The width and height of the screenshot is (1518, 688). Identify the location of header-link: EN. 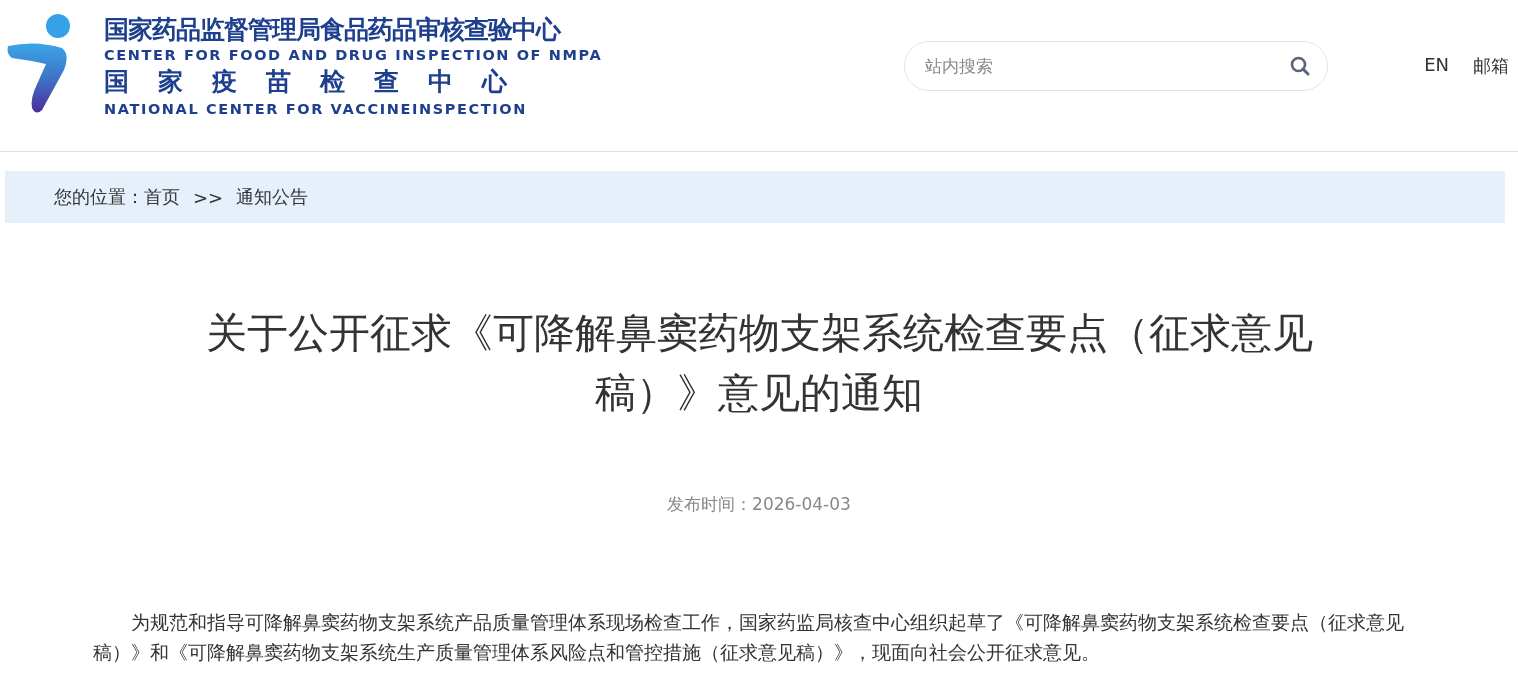
(1436, 66).